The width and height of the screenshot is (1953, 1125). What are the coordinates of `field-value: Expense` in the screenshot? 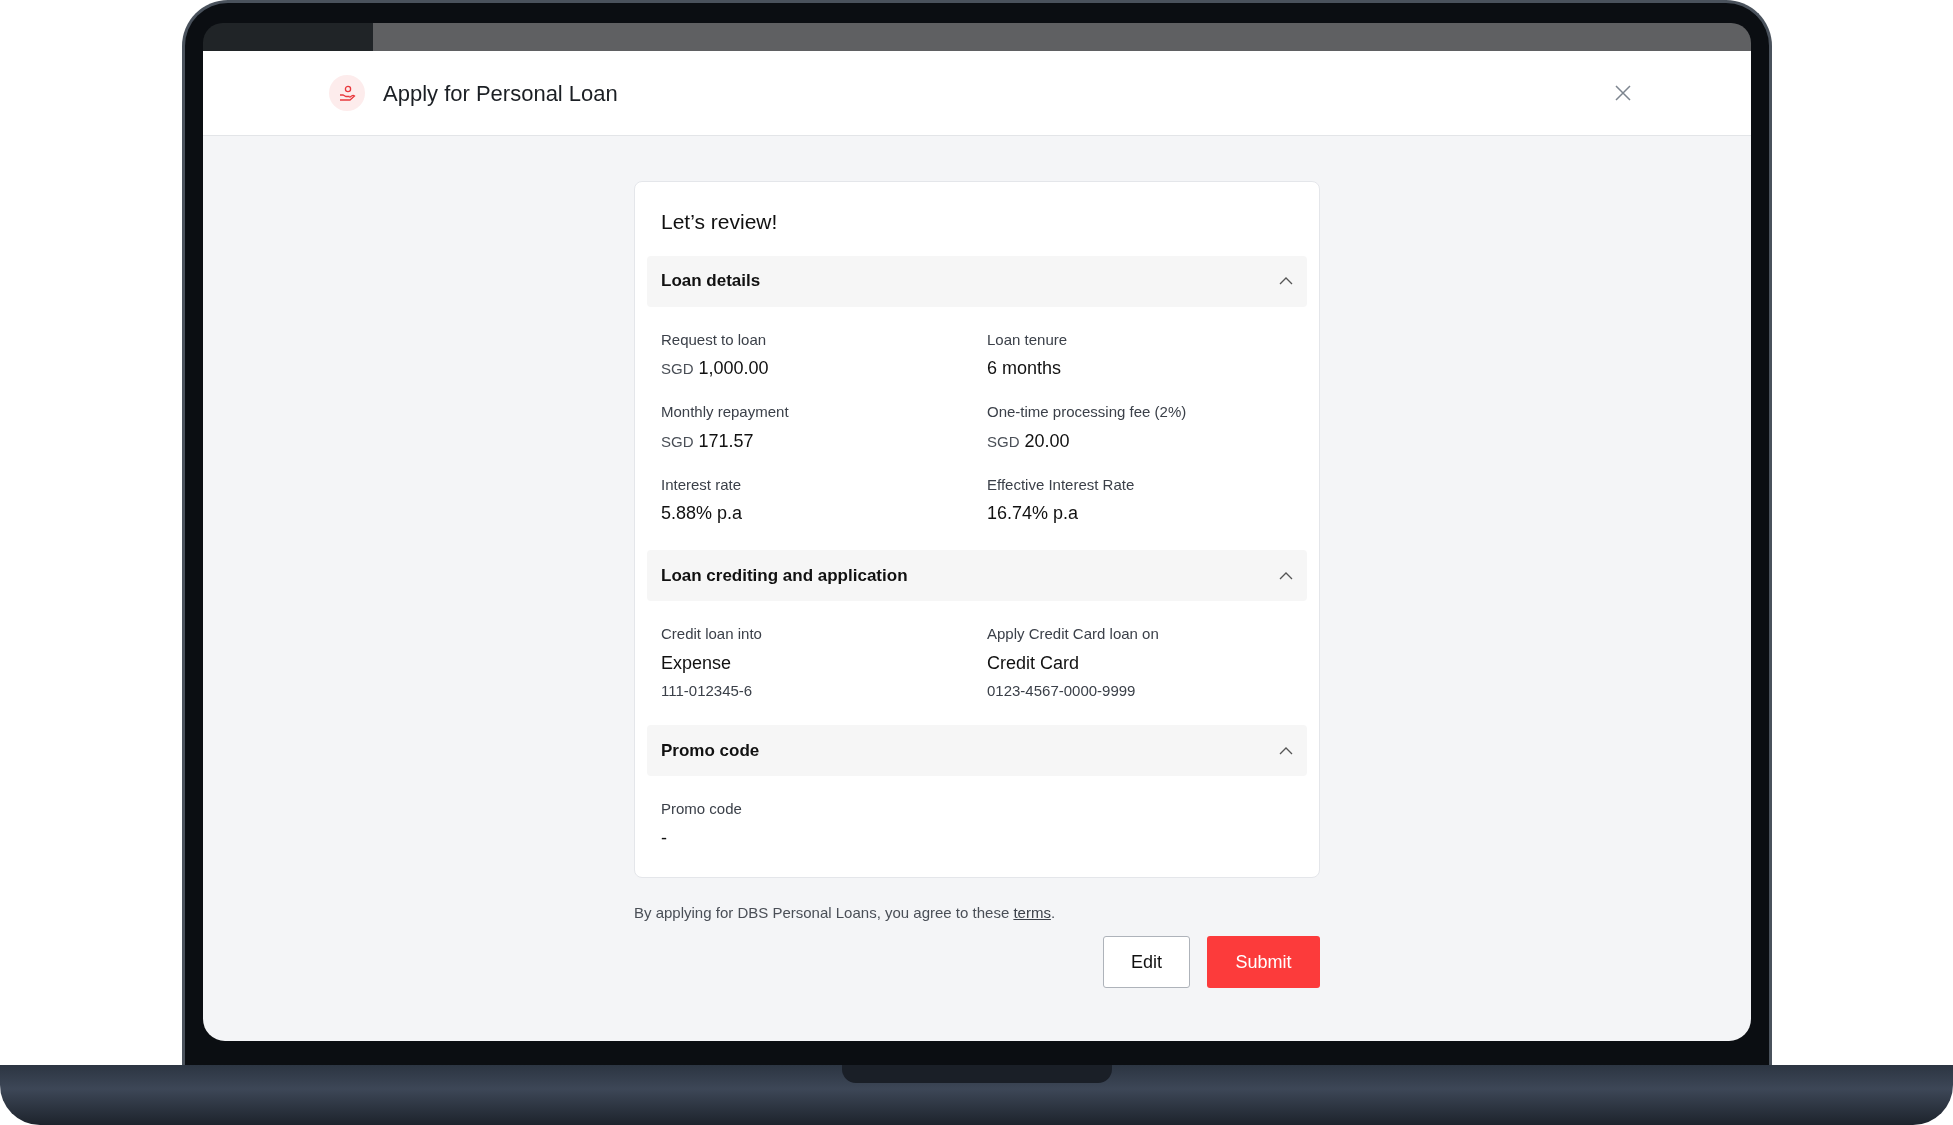 It's located at (697, 663).